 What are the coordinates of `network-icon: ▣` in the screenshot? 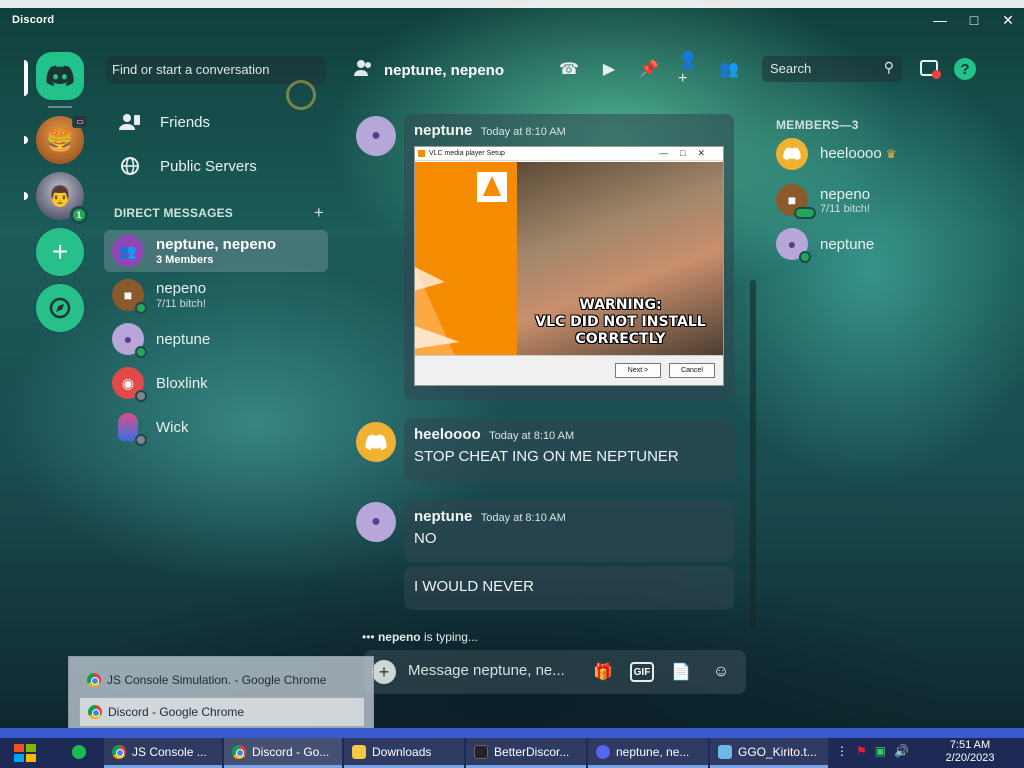 It's located at (880, 751).